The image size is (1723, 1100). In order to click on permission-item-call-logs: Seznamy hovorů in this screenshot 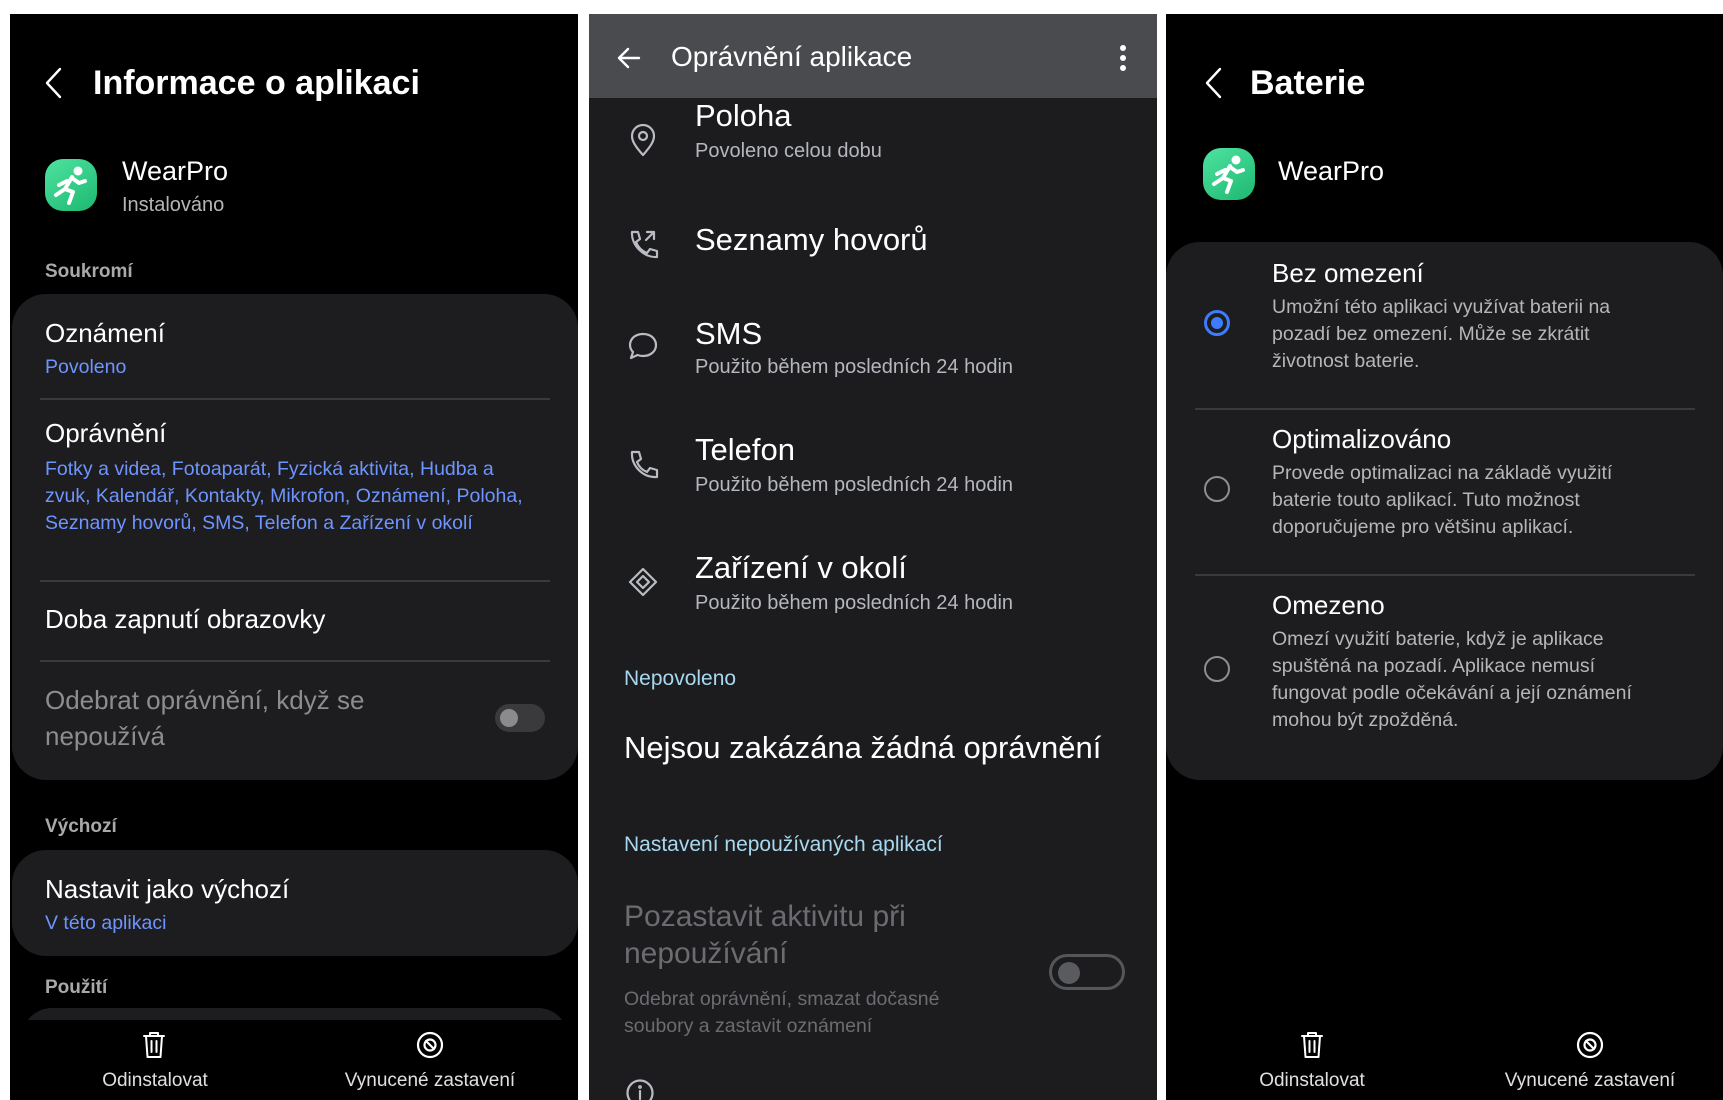, I will do `click(873, 244)`.